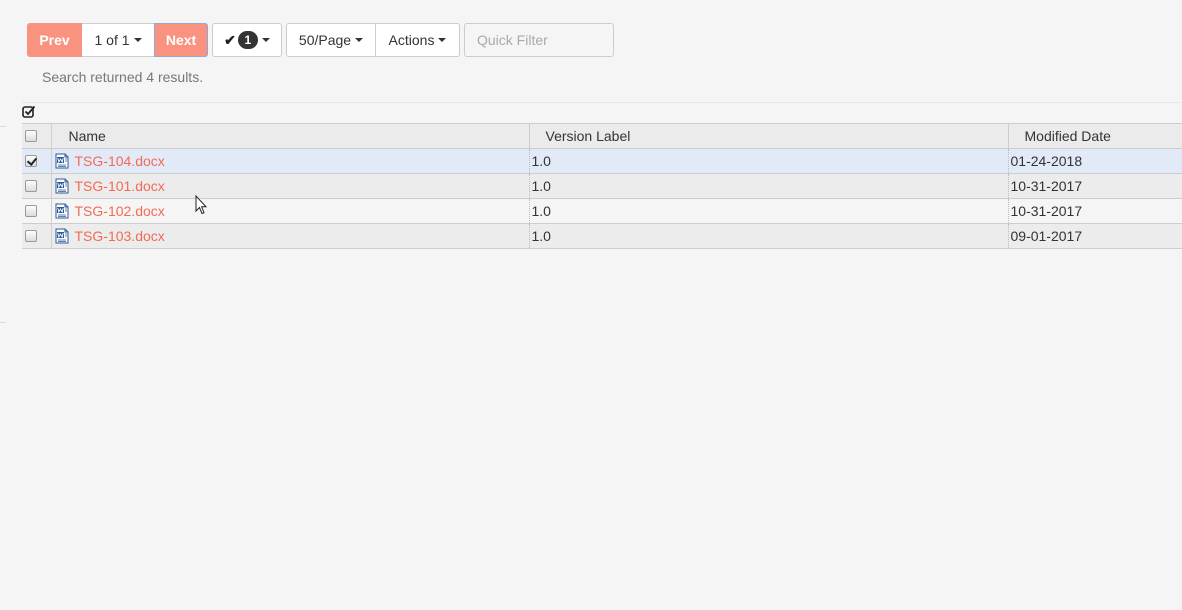  What do you see at coordinates (120, 186) in the screenshot?
I see `file-link: TSG-101.docx` at bounding box center [120, 186].